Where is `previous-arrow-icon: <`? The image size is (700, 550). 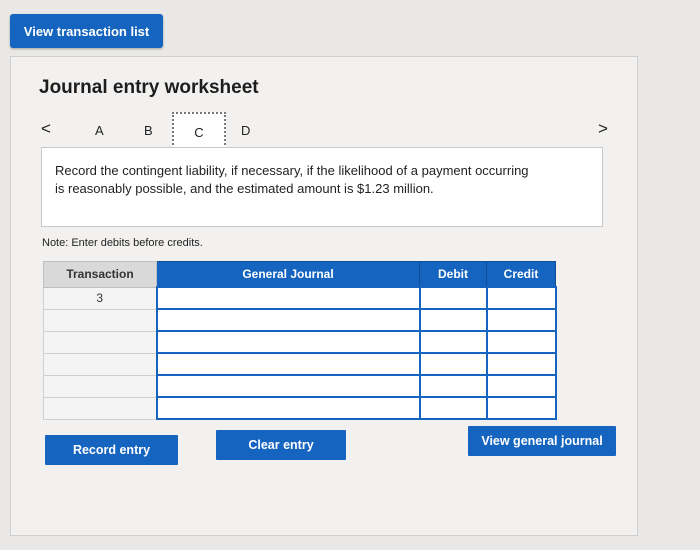
previous-arrow-icon: < is located at coordinates (46, 129).